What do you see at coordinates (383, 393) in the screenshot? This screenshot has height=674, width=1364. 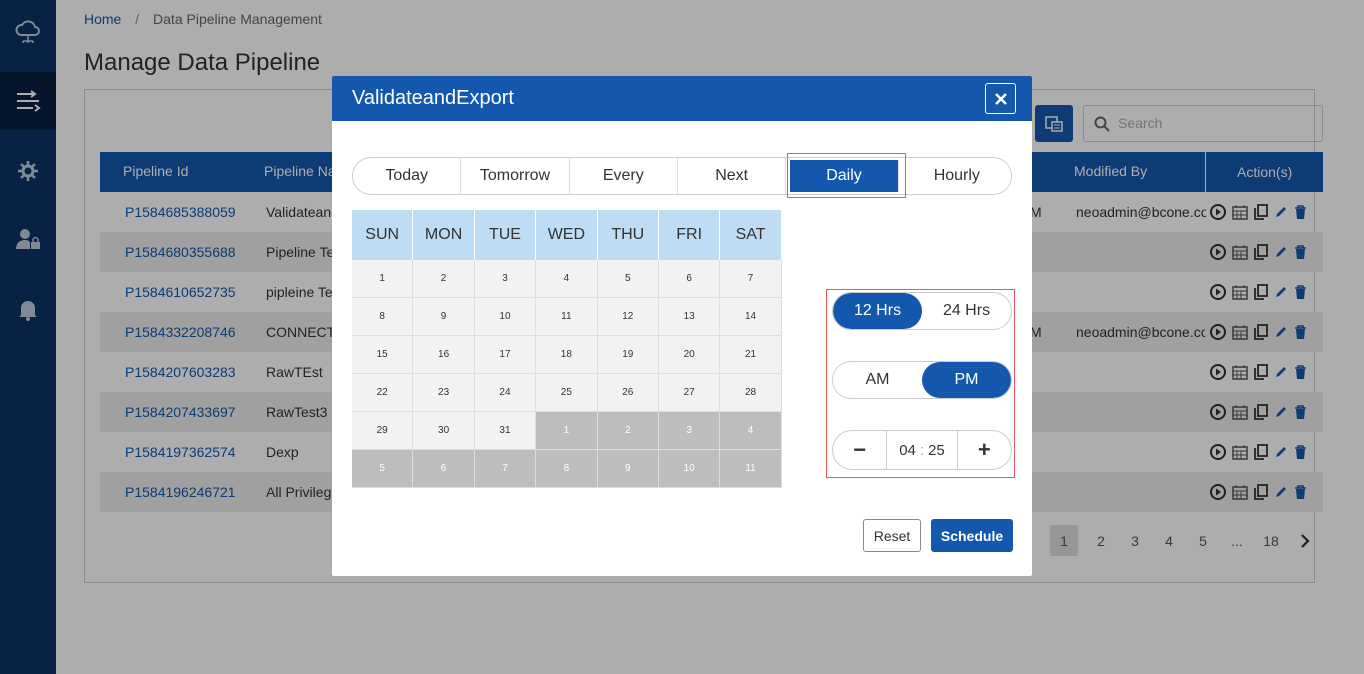 I see `calendar-day: 22` at bounding box center [383, 393].